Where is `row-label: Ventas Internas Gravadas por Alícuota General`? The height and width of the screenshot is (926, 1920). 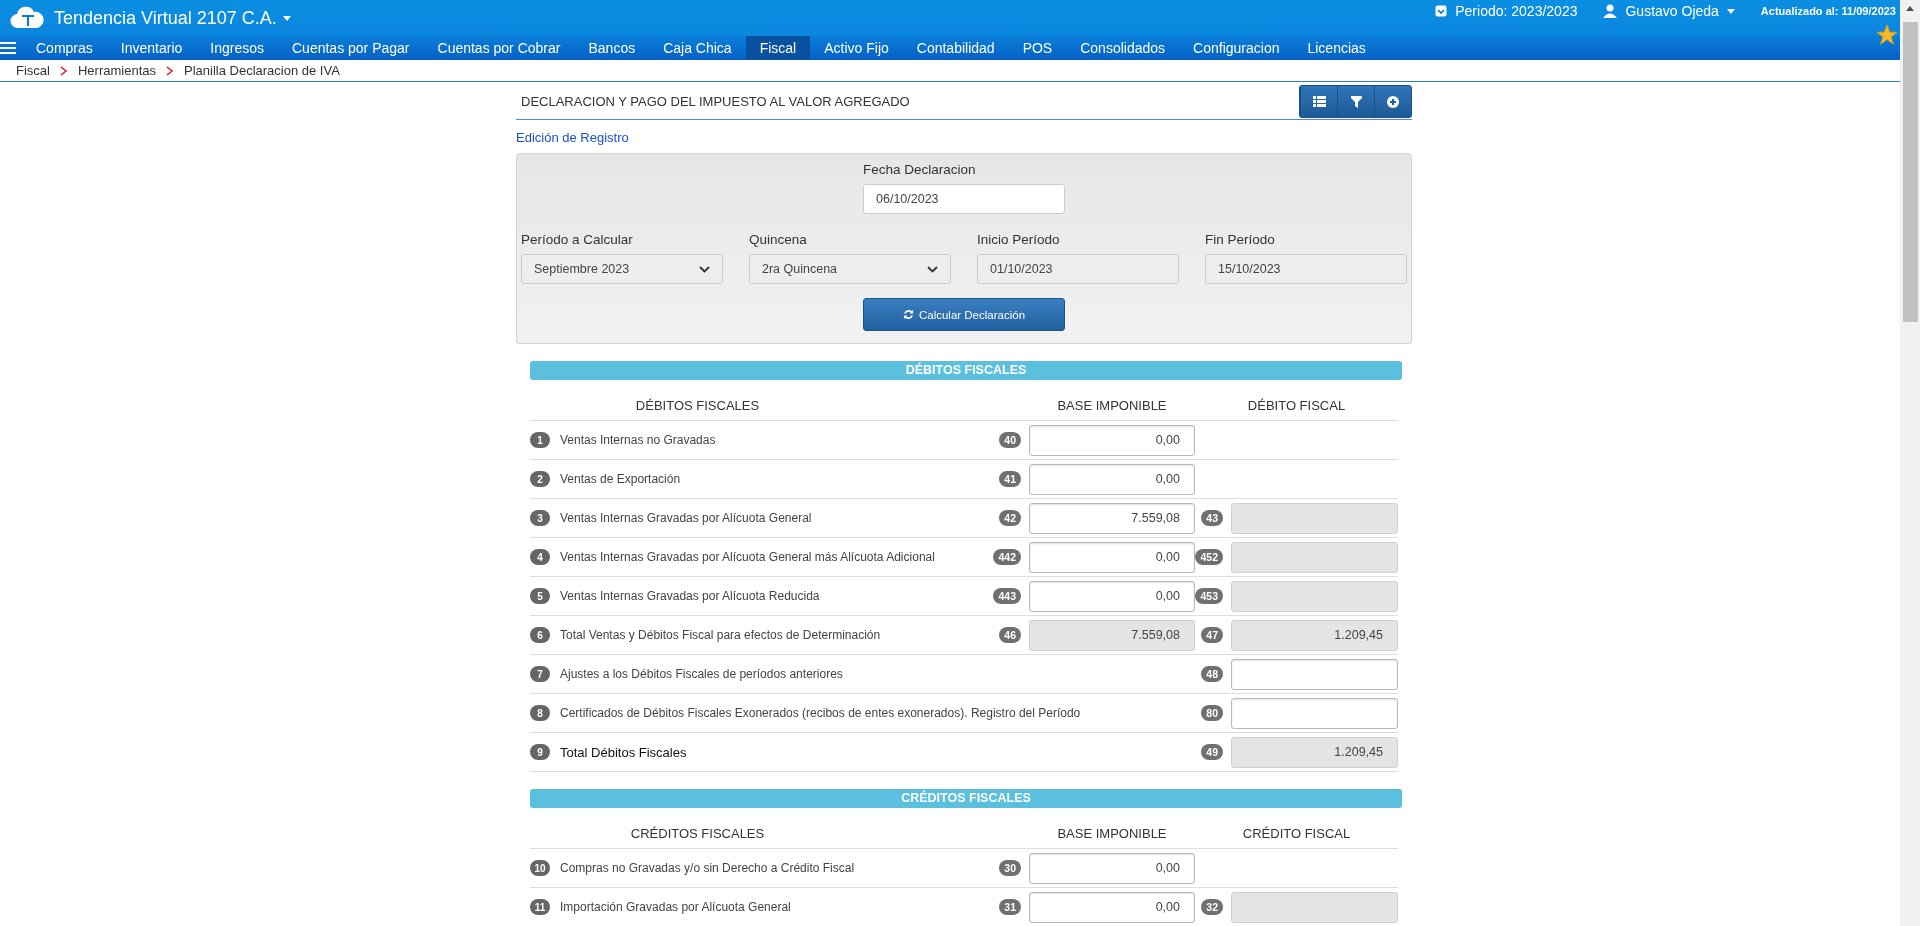 row-label: Ventas Internas Gravadas por Alícuota General is located at coordinates (686, 518).